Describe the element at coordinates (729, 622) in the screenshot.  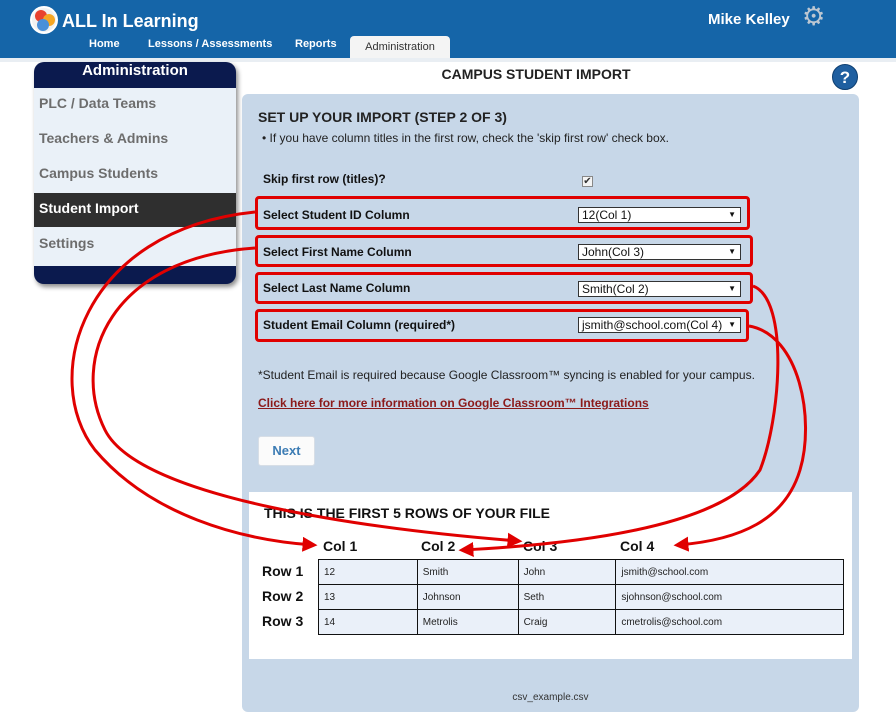
I see `table-cell: cmetrolis@school.com` at that location.